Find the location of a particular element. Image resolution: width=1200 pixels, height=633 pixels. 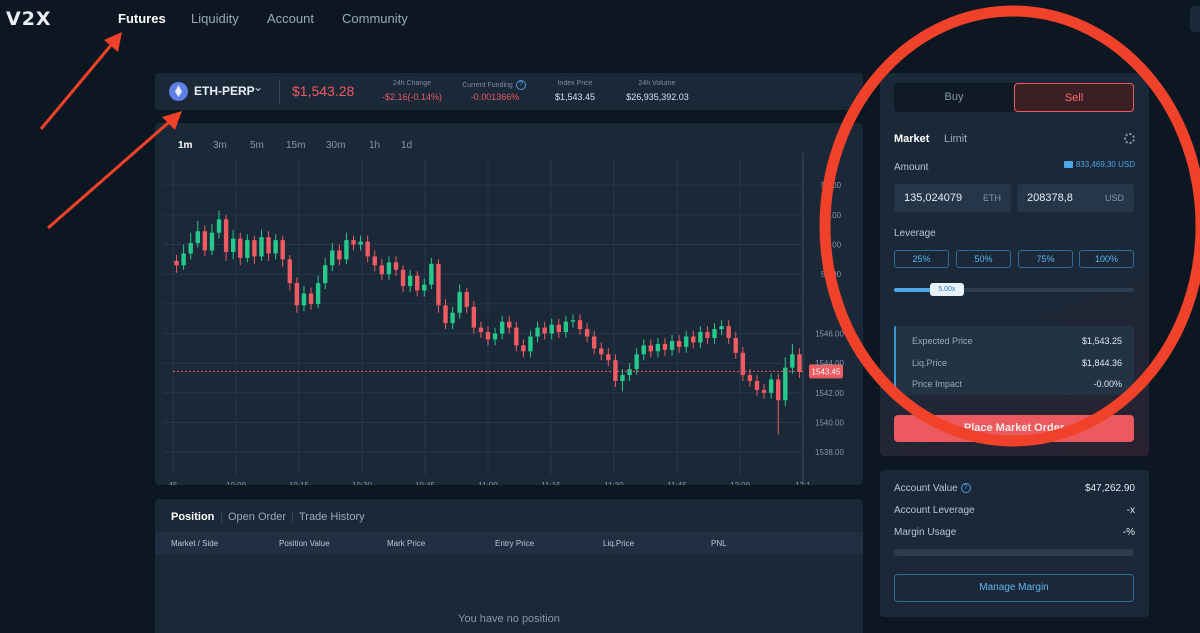

tab-market: Market is located at coordinates (911, 139).